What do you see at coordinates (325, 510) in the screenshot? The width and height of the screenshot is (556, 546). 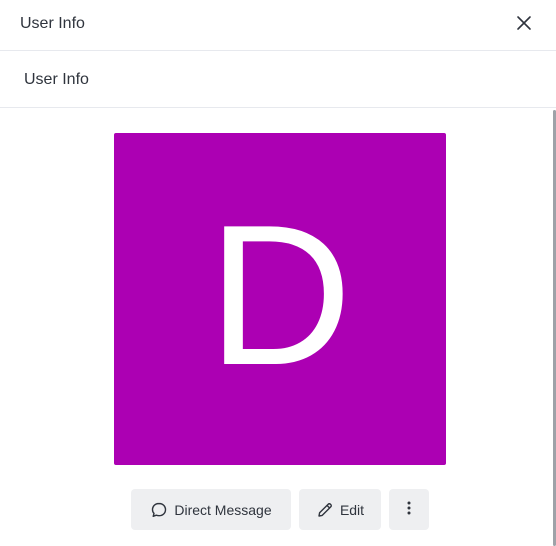 I see `pencil-icon` at bounding box center [325, 510].